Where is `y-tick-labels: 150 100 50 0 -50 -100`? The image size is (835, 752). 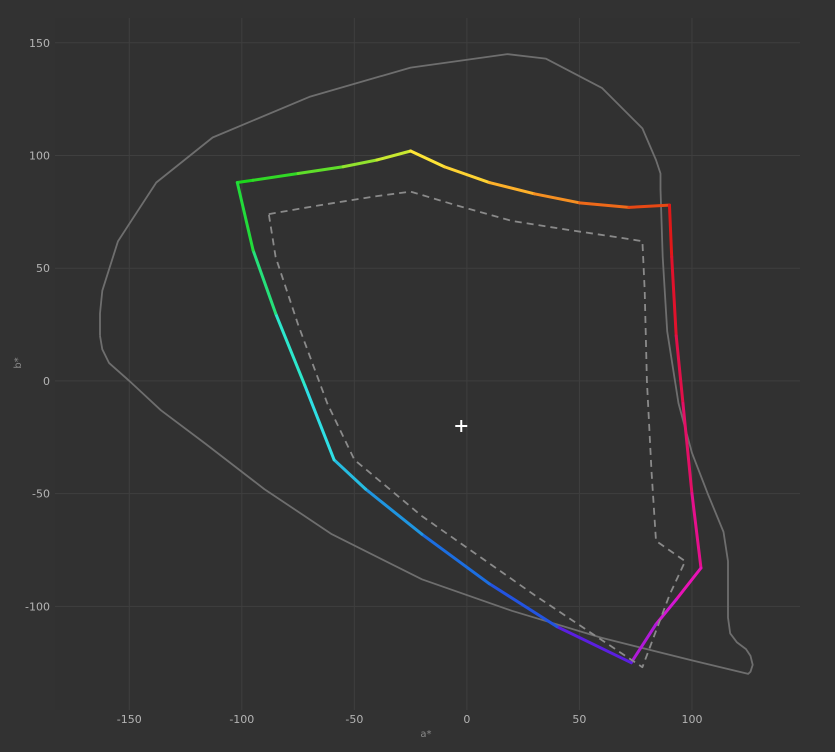 y-tick-labels: 150 100 50 0 -50 -100 is located at coordinates (37, 325).